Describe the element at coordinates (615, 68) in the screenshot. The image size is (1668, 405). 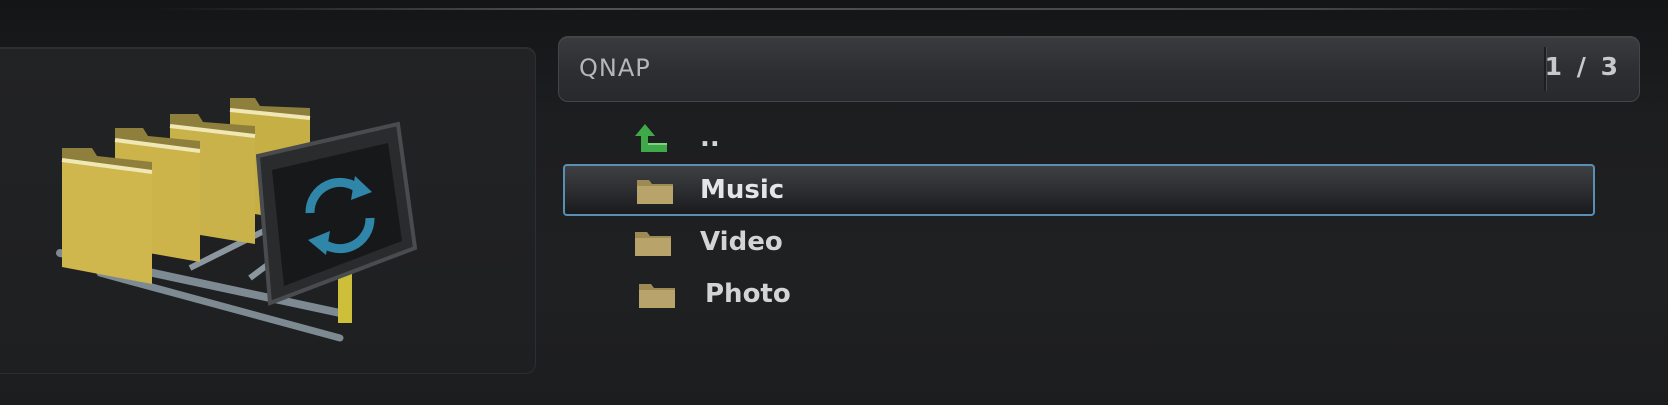
I see `current-path-title: QNAP` at that location.